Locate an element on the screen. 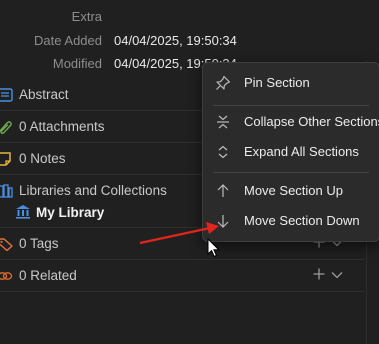 The image size is (379, 344). cursor-icon is located at coordinates (214, 248).